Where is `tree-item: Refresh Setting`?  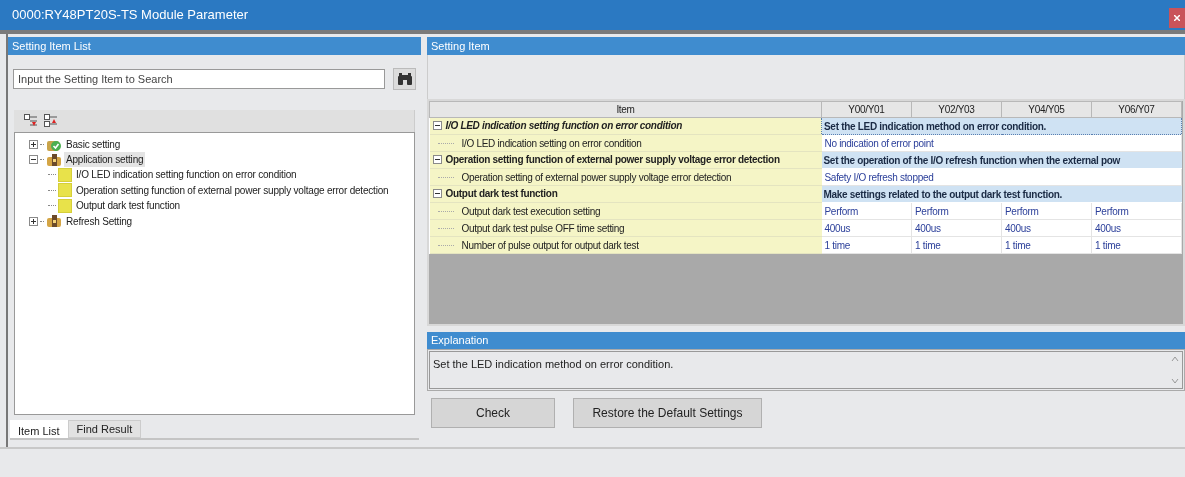
tree-item: Refresh Setting is located at coordinates (99, 221).